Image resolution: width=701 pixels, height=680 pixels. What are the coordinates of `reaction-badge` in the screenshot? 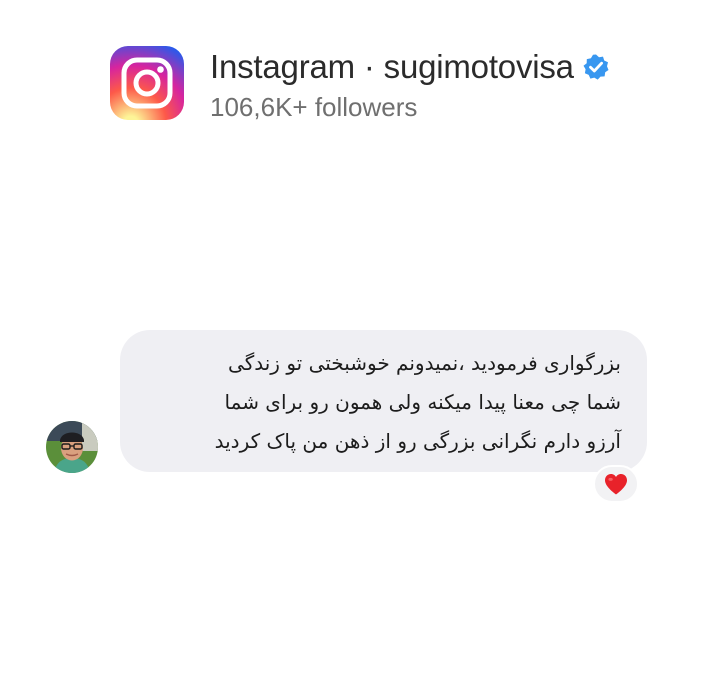 It's located at (616, 484).